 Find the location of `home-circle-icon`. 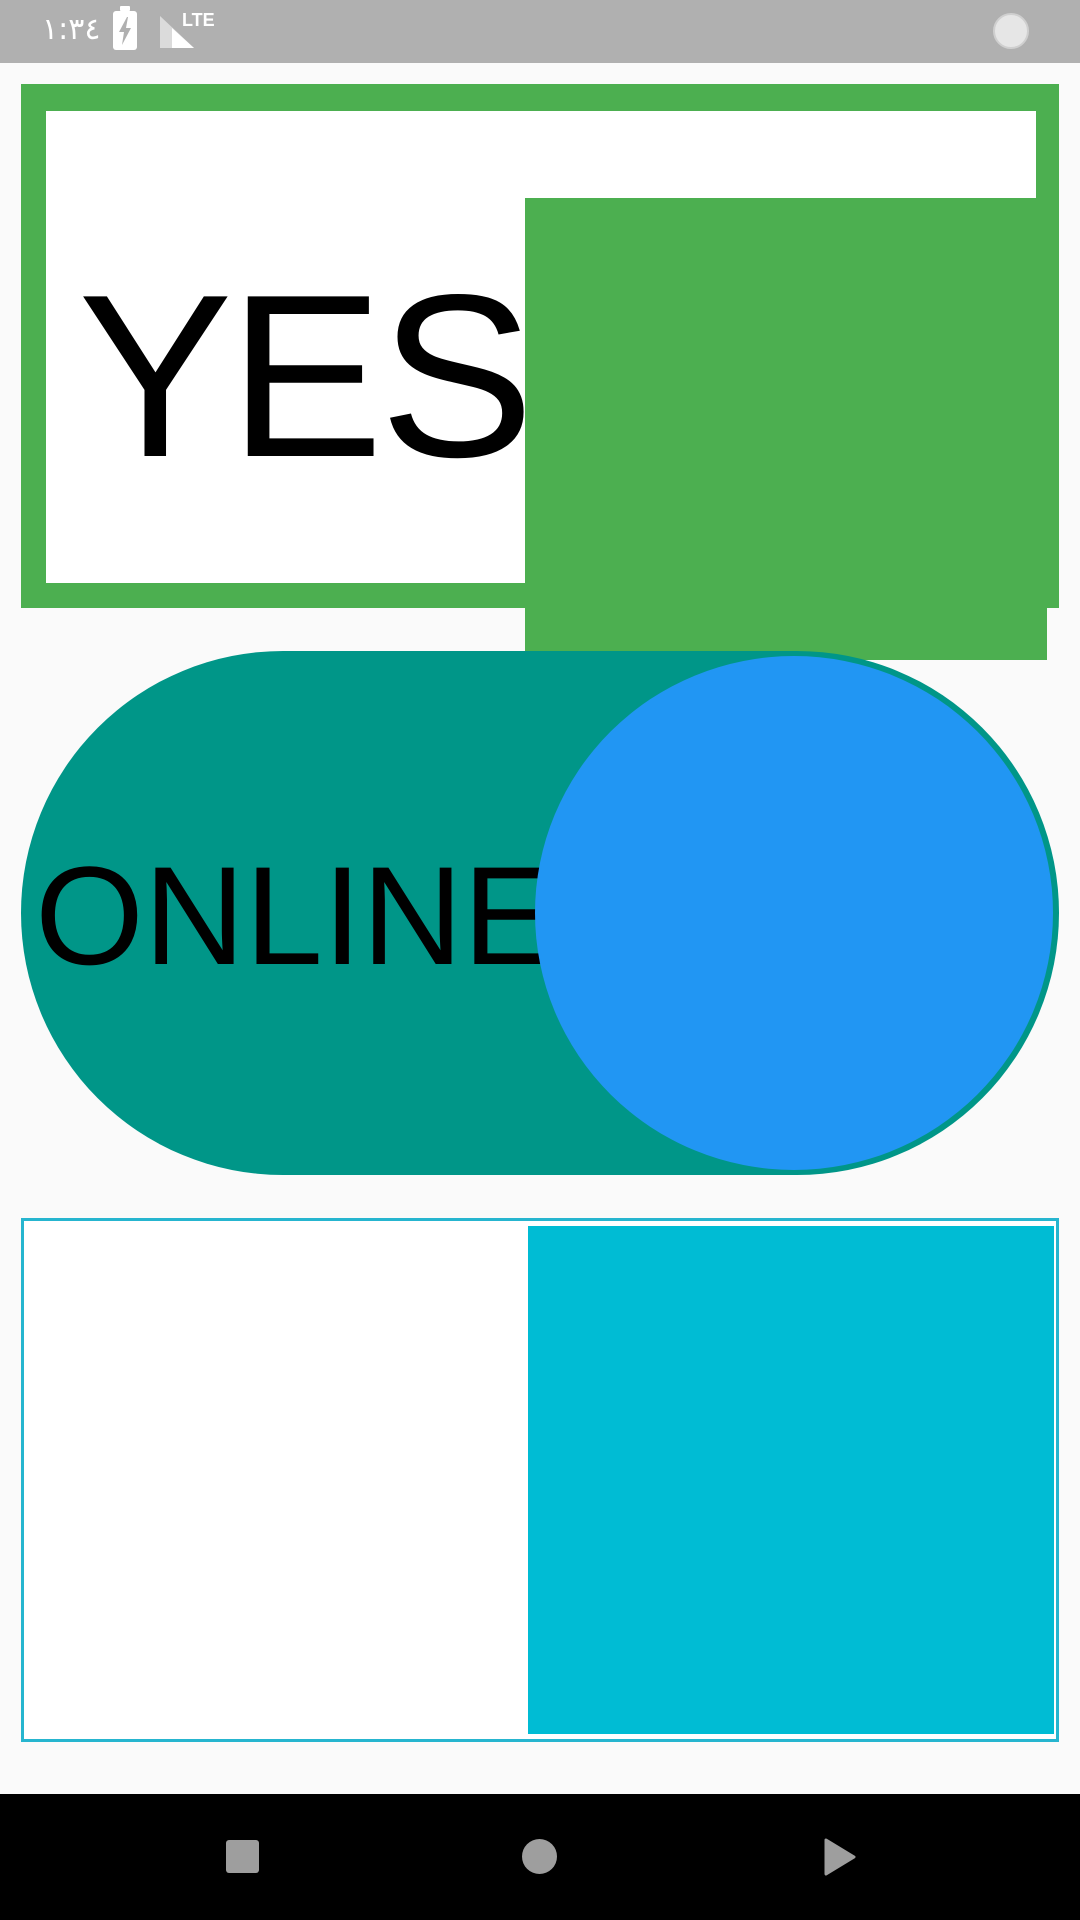

home-circle-icon is located at coordinates (539, 1856).